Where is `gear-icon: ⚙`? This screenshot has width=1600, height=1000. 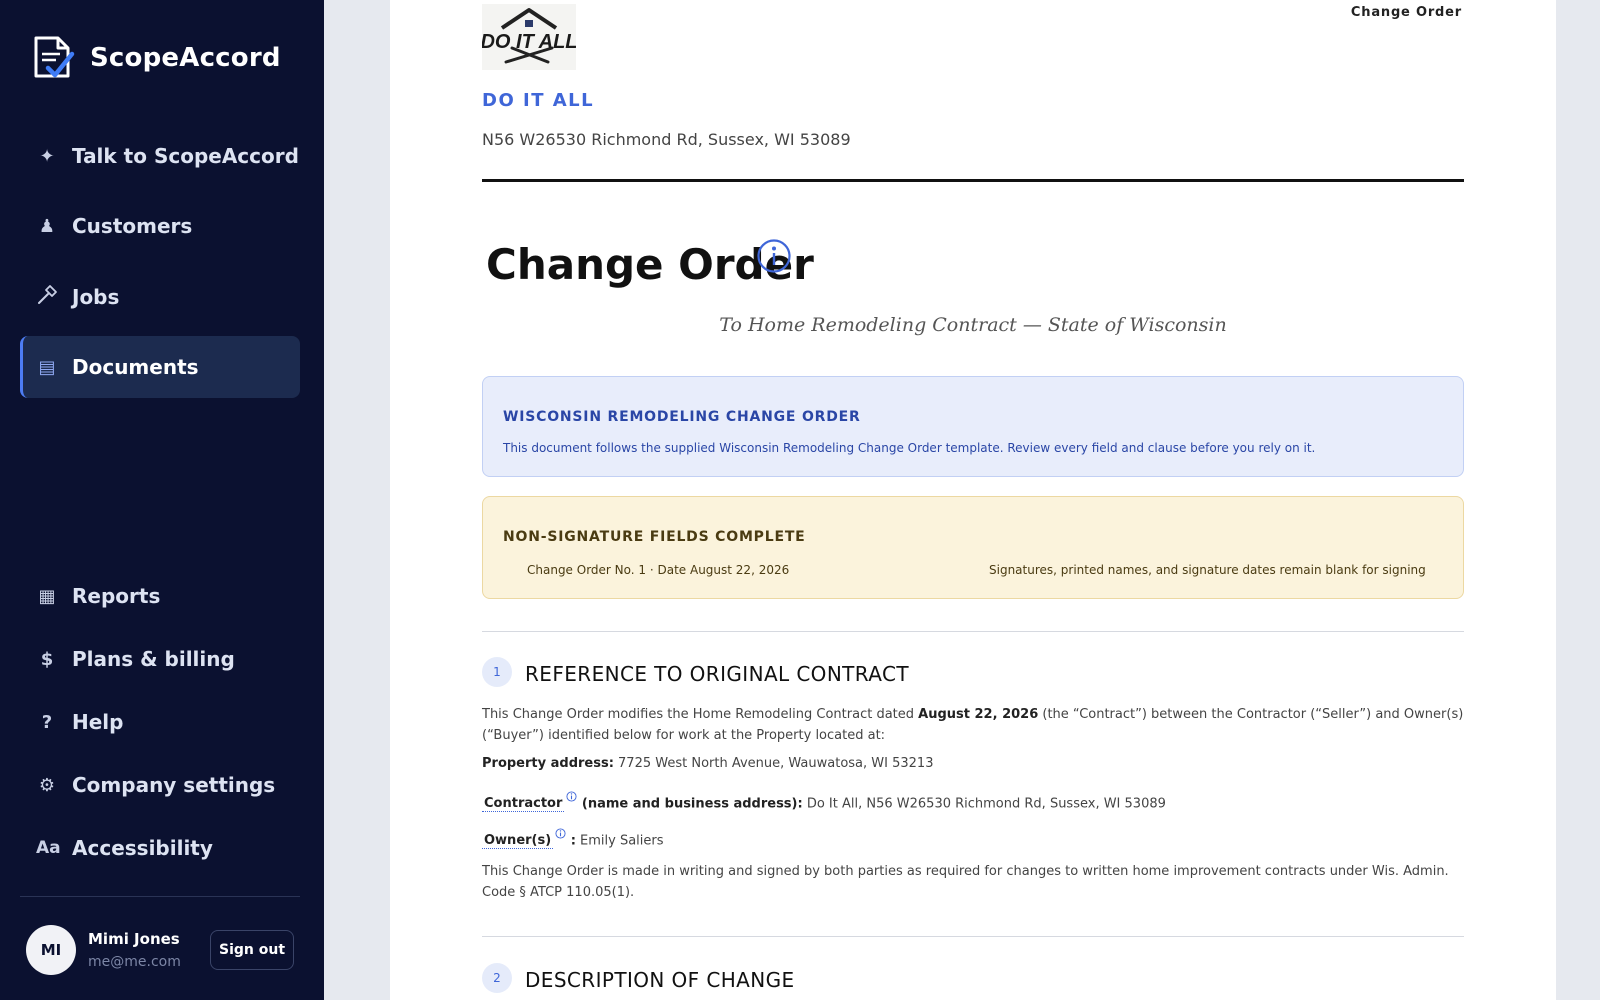
gear-icon: ⚙ is located at coordinates (47, 785).